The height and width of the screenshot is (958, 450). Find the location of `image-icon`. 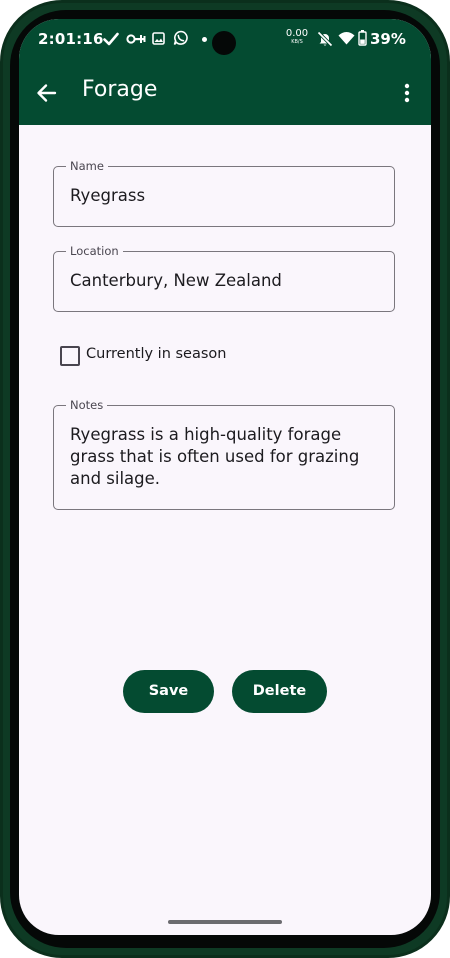

image-icon is located at coordinates (158, 38).